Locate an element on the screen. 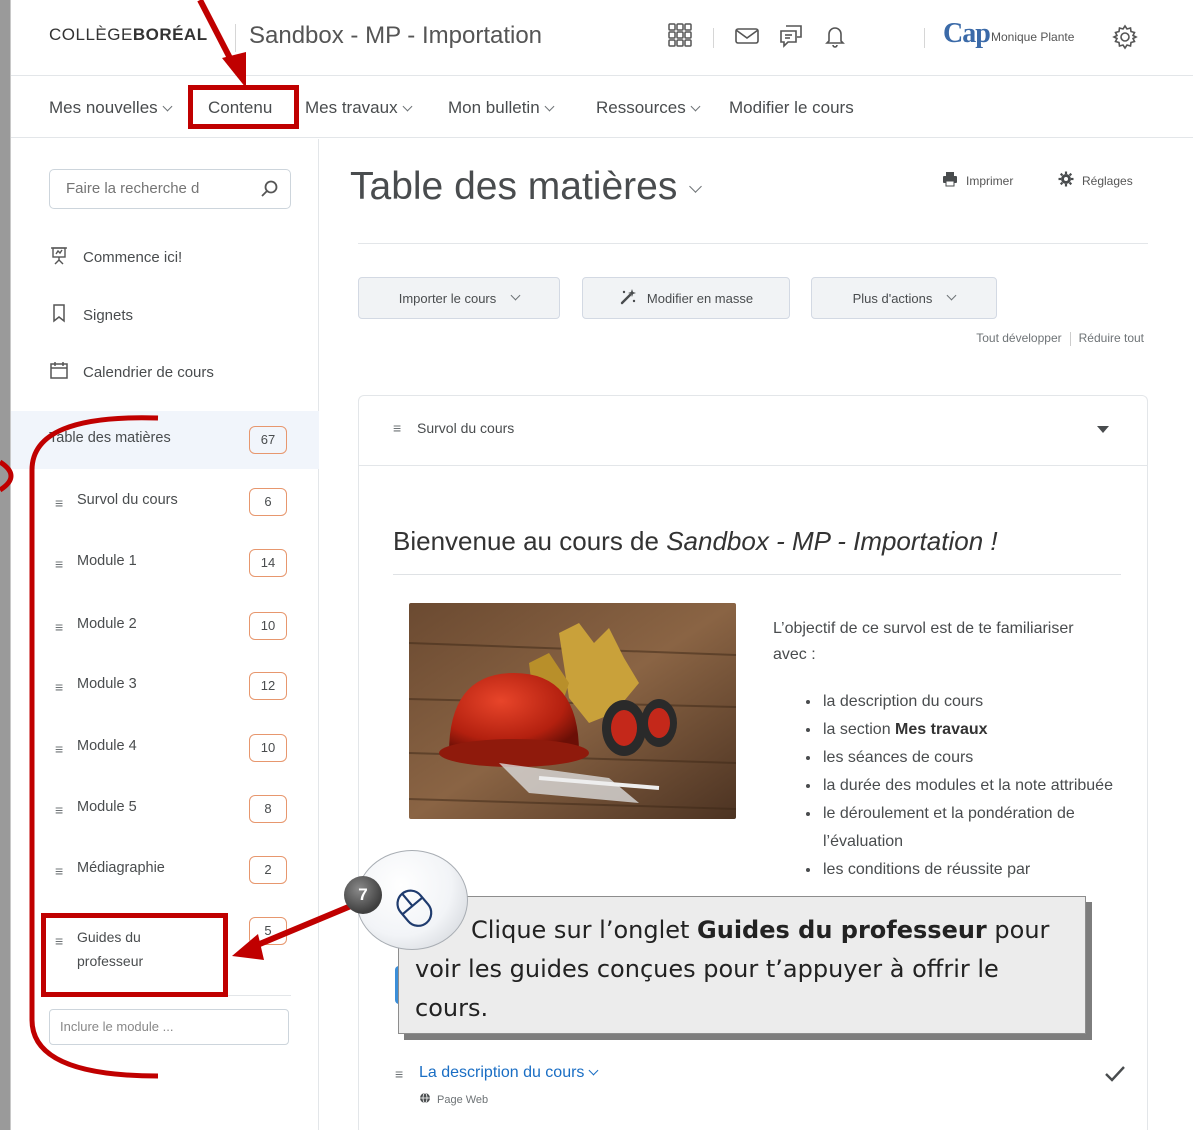 Image resolution: width=1193 pixels, height=1130 pixels. settings-label: Réglages is located at coordinates (1107, 180).